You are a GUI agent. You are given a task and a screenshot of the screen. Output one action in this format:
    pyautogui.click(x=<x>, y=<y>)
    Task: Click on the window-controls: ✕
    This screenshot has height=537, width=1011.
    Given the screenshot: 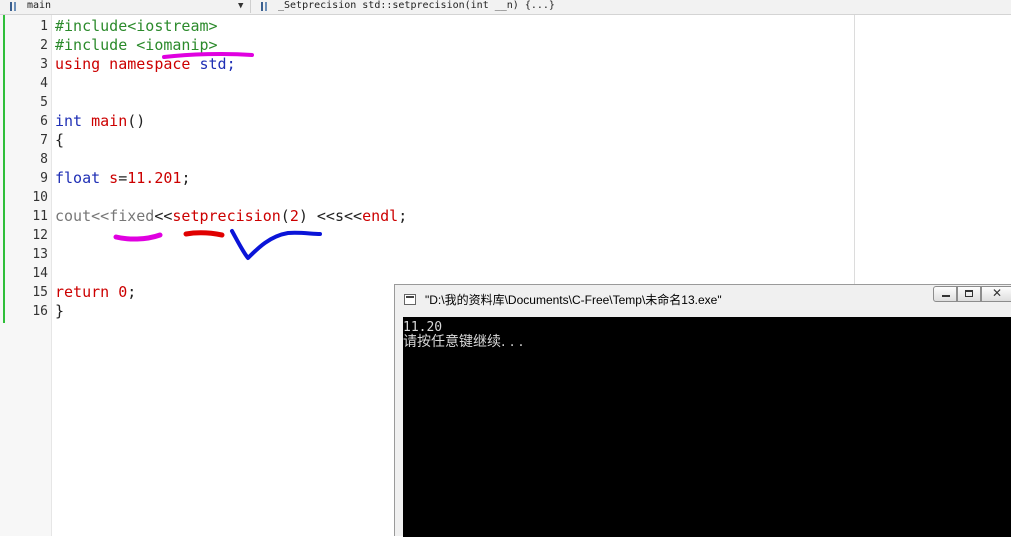 What is the action you would take?
    pyautogui.click(x=972, y=295)
    